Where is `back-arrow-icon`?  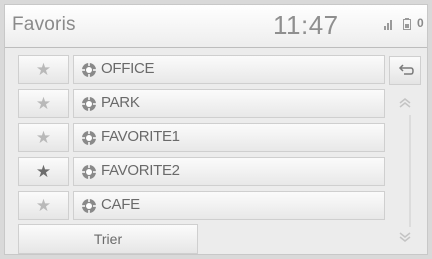
back-arrow-icon is located at coordinates (406, 69).